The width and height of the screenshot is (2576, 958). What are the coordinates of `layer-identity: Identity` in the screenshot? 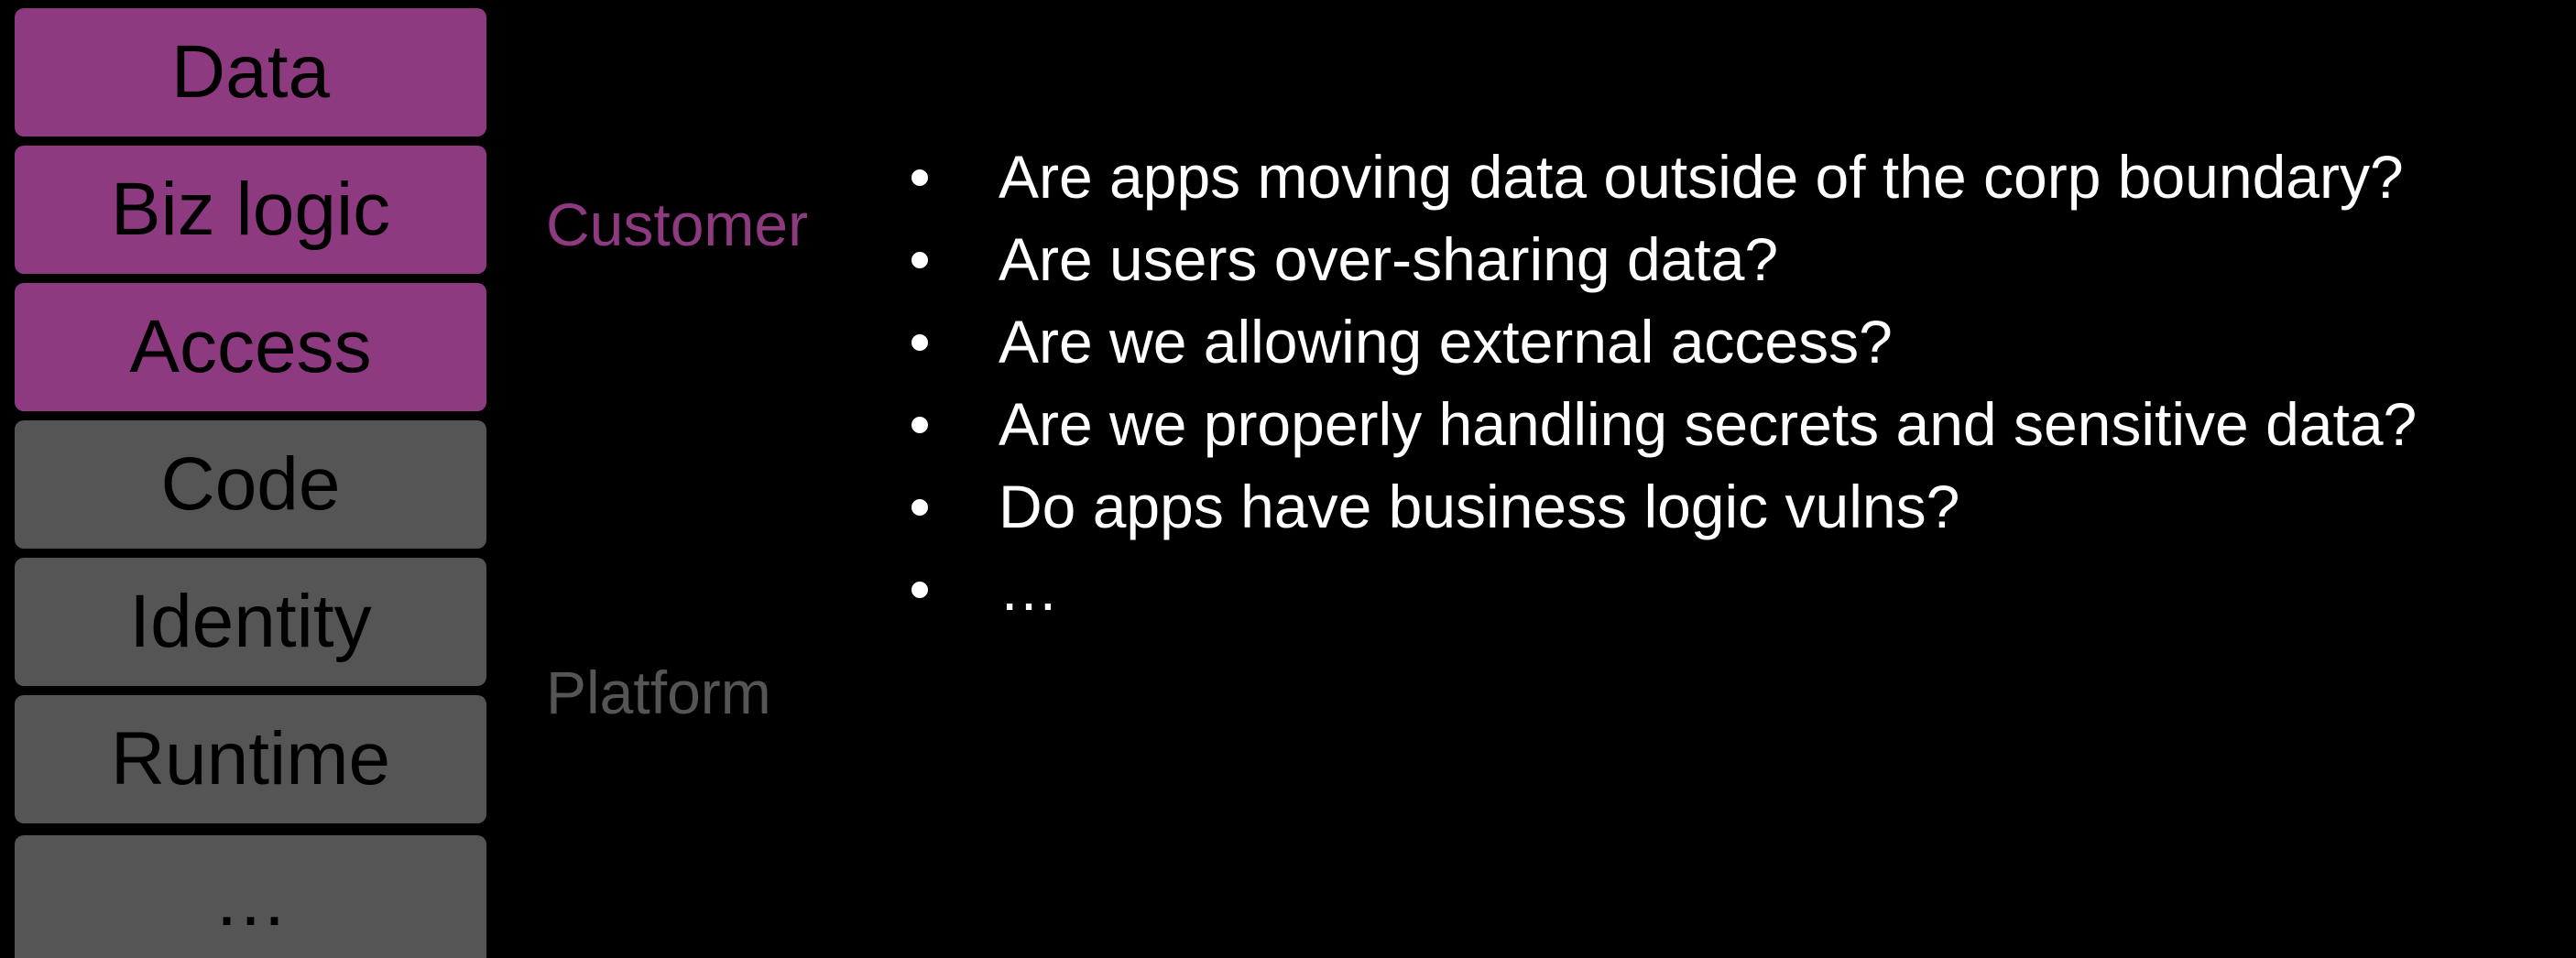 It's located at (251, 622).